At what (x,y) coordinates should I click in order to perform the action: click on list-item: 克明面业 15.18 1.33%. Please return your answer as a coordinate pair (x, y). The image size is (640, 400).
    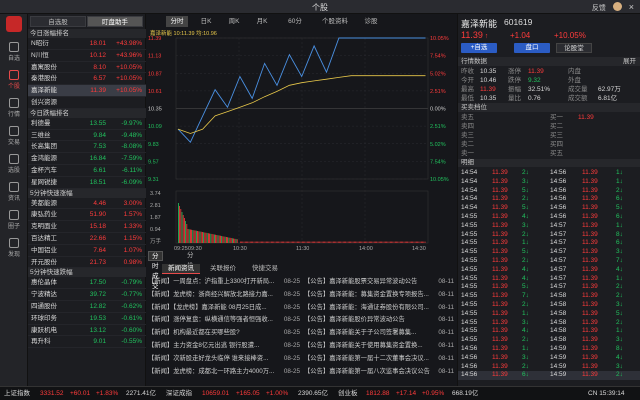
    Looking at the image, I should click on (87, 227).